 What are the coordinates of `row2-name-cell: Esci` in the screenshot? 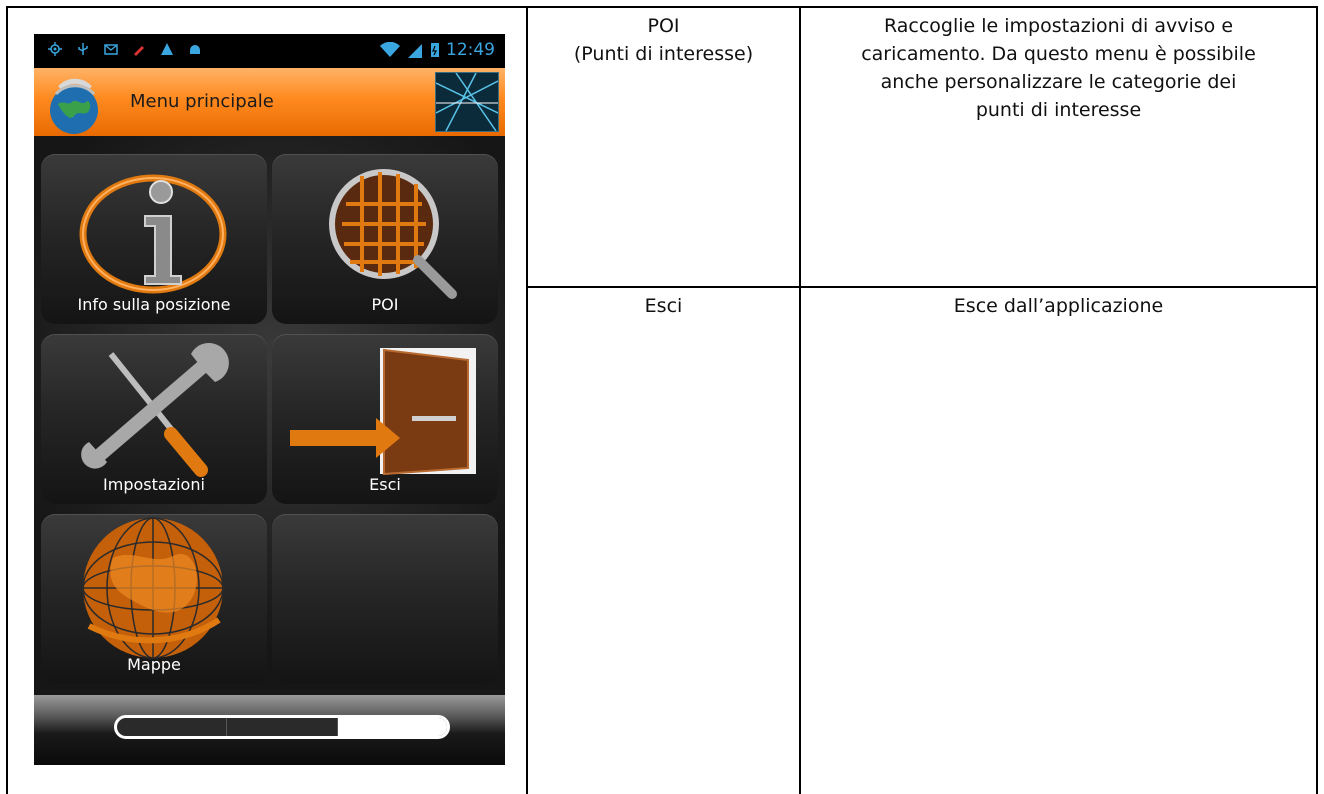 It's located at (663, 306).